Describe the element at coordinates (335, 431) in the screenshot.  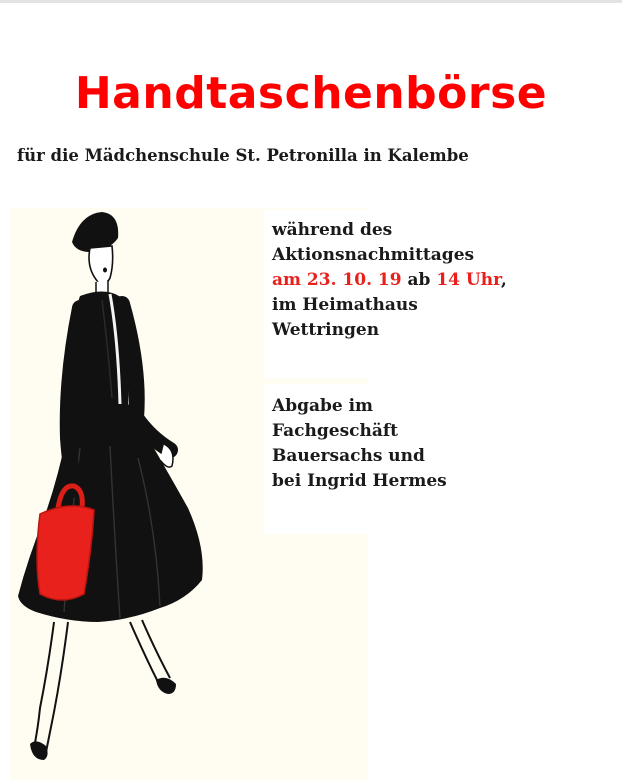
I see `dropoff-line-2: Fachgeschäft` at that location.